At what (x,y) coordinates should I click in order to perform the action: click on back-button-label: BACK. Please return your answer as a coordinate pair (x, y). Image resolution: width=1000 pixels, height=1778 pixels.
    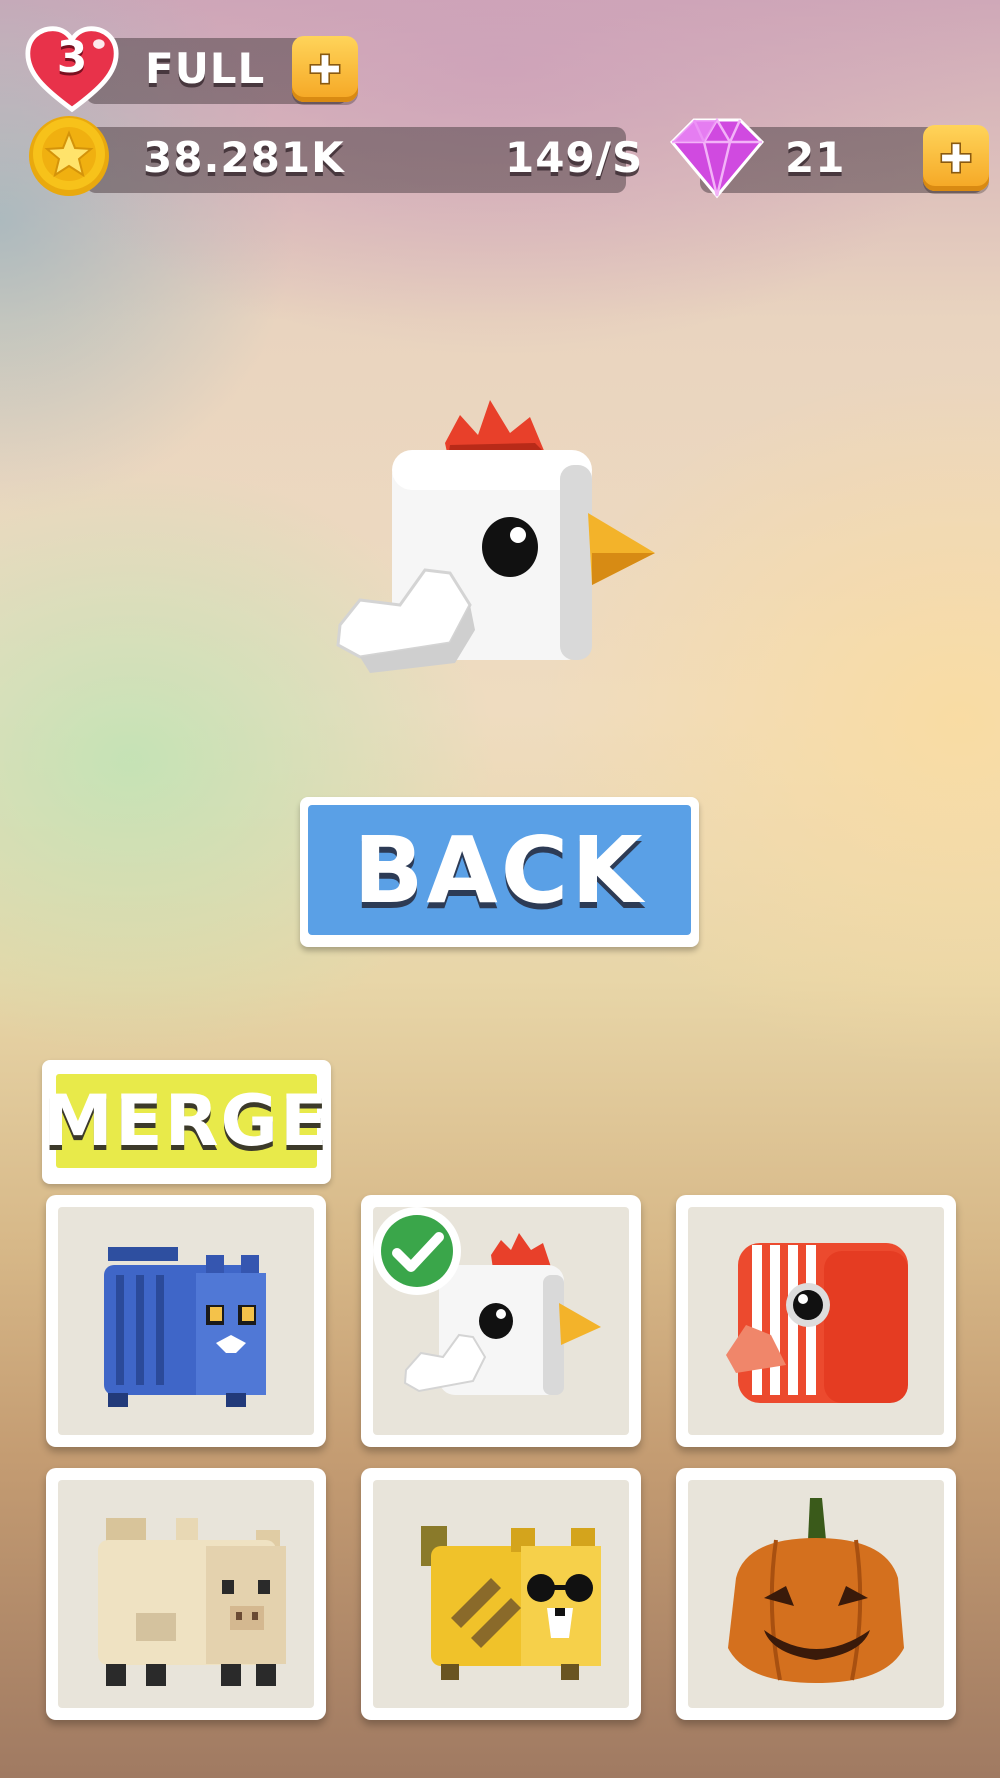
    Looking at the image, I should click on (499, 870).